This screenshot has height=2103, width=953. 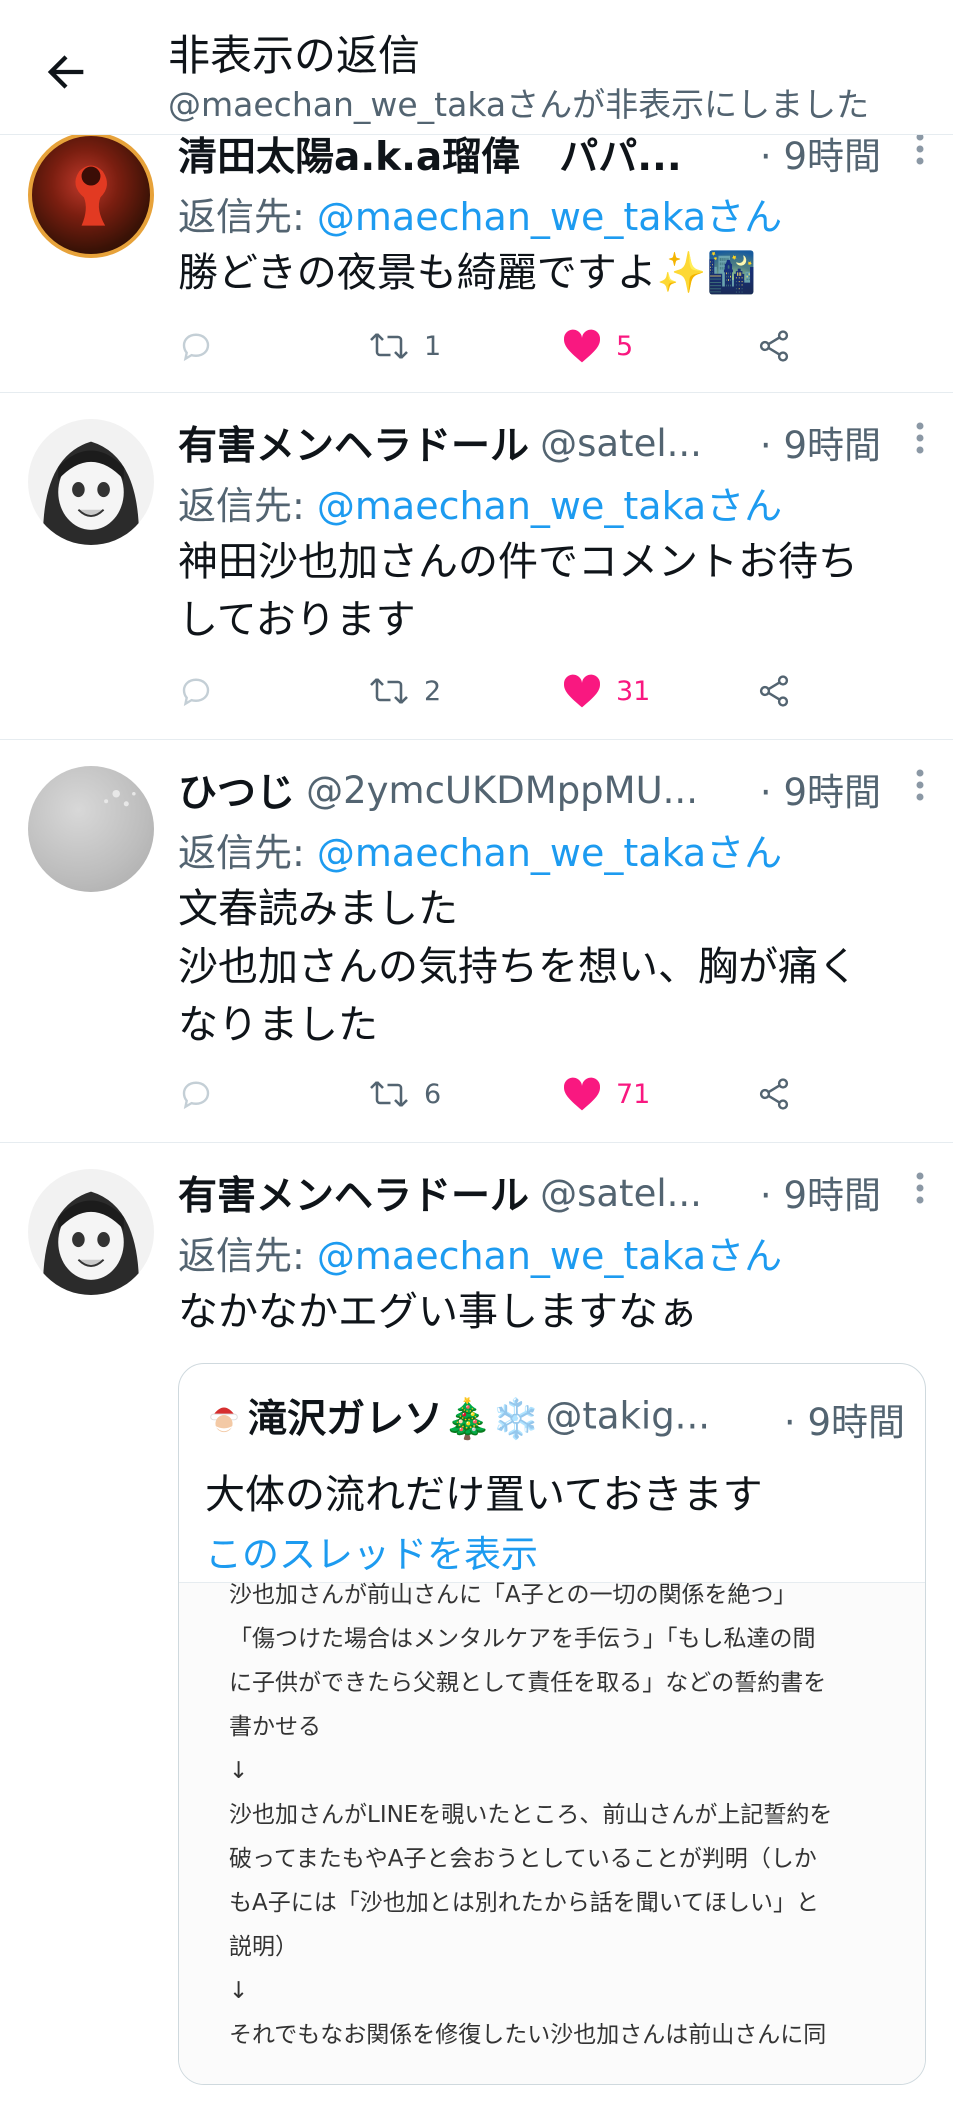 What do you see at coordinates (550, 591) in the screenshot?
I see `tweet-text: 神田沙也加さんの件でコメントお待ち しております` at bounding box center [550, 591].